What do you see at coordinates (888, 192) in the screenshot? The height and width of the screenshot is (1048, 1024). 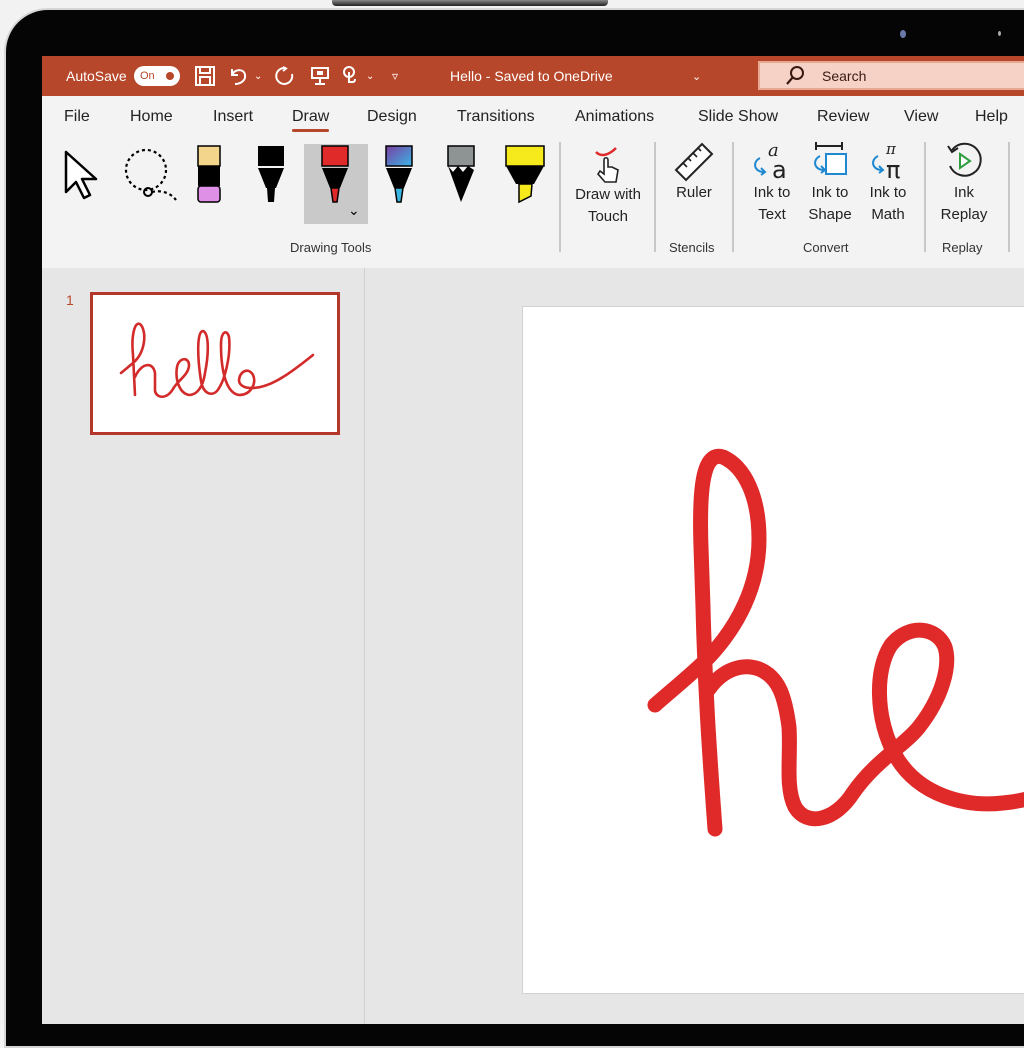 I see `ink-to-math-label-1: Ink to` at bounding box center [888, 192].